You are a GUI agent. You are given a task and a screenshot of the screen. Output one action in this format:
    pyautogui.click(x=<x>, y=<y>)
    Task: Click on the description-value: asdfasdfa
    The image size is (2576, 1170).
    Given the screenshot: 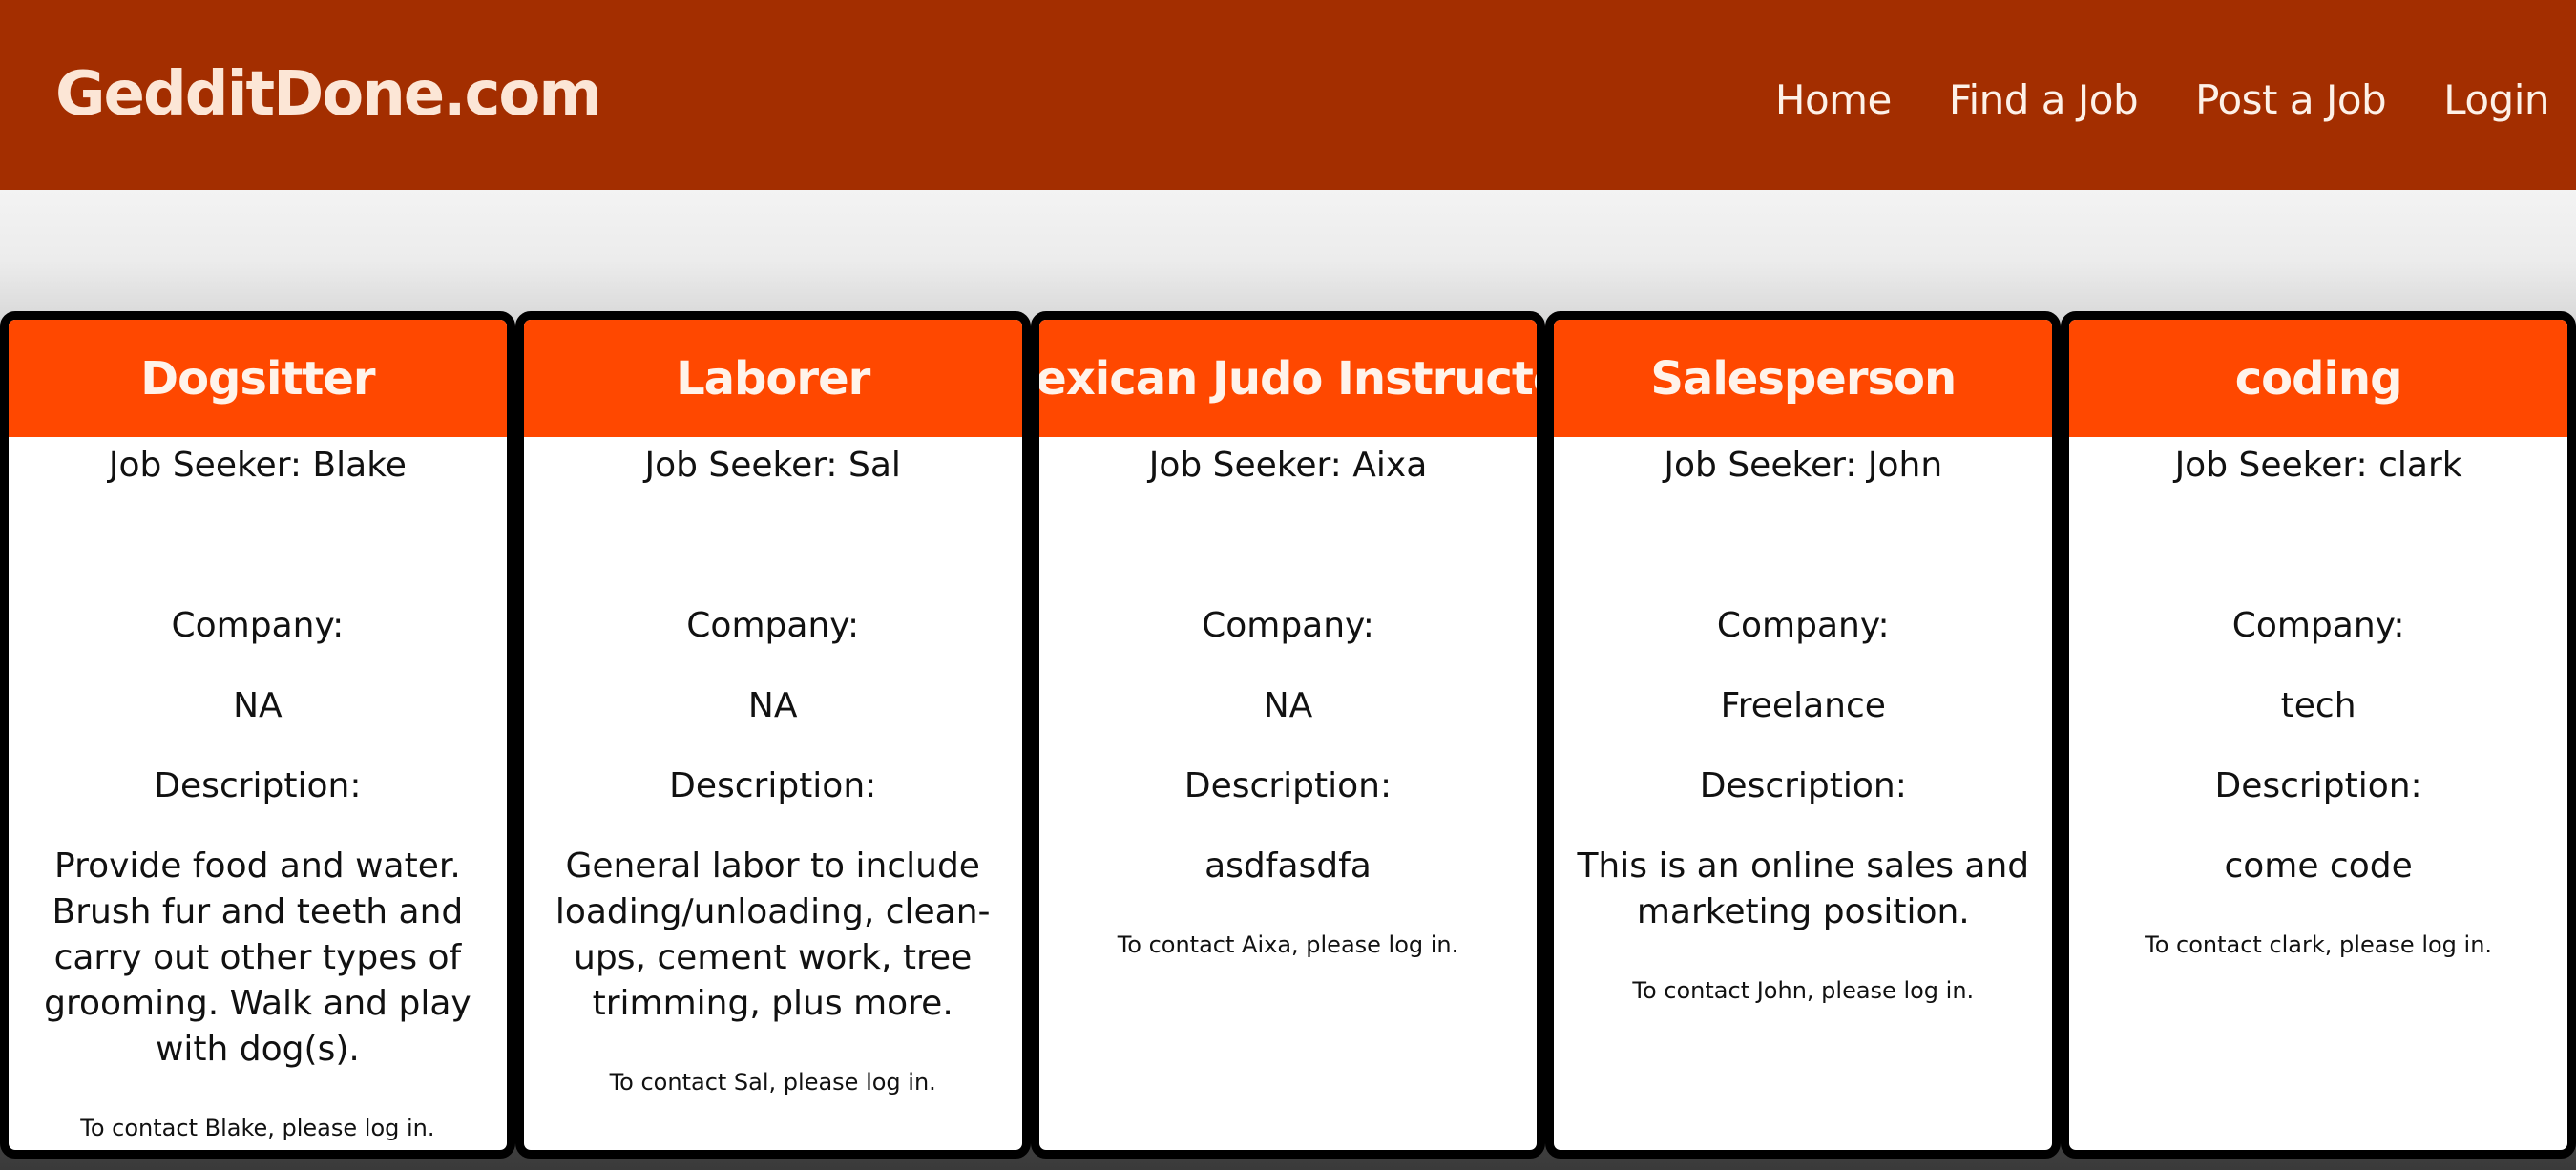 What is the action you would take?
    pyautogui.click(x=1288, y=866)
    